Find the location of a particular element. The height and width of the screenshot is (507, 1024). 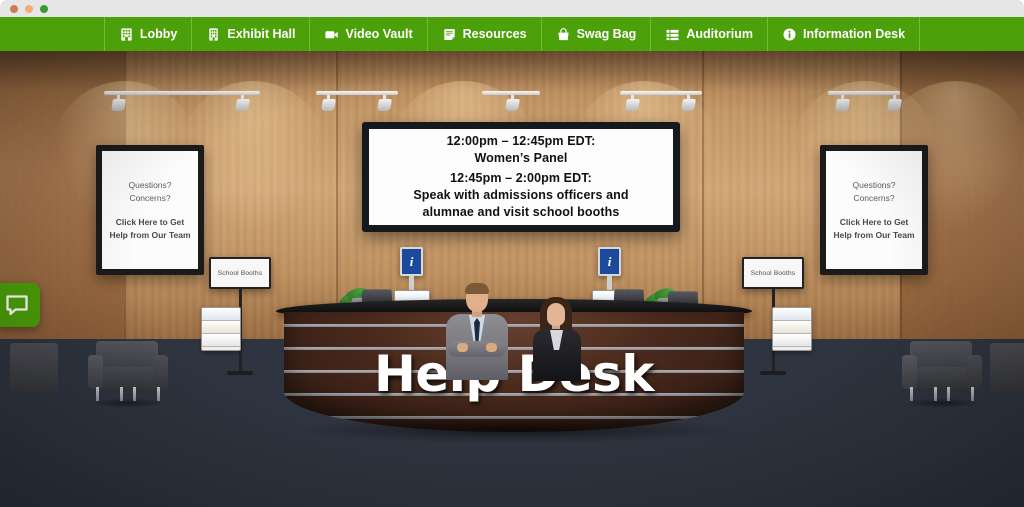

schedule-session2-desc: Speak with admissions officers and is located at coordinates (521, 195).